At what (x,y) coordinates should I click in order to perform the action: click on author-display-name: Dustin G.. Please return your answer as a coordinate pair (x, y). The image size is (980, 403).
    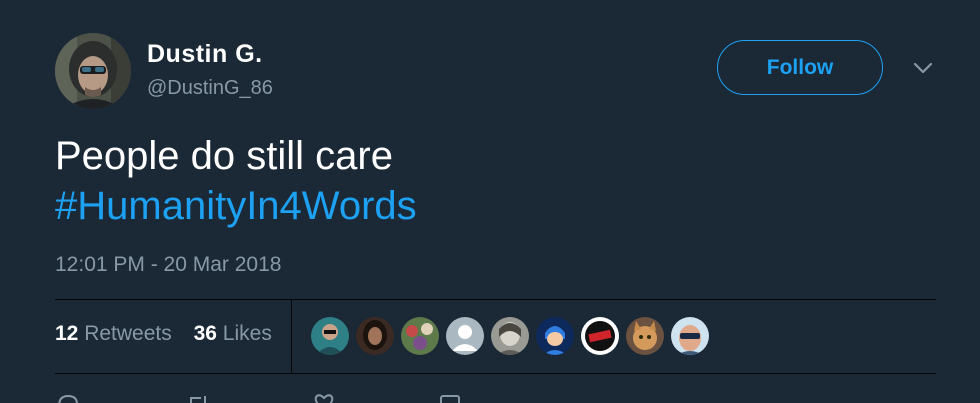
    Looking at the image, I should click on (205, 54).